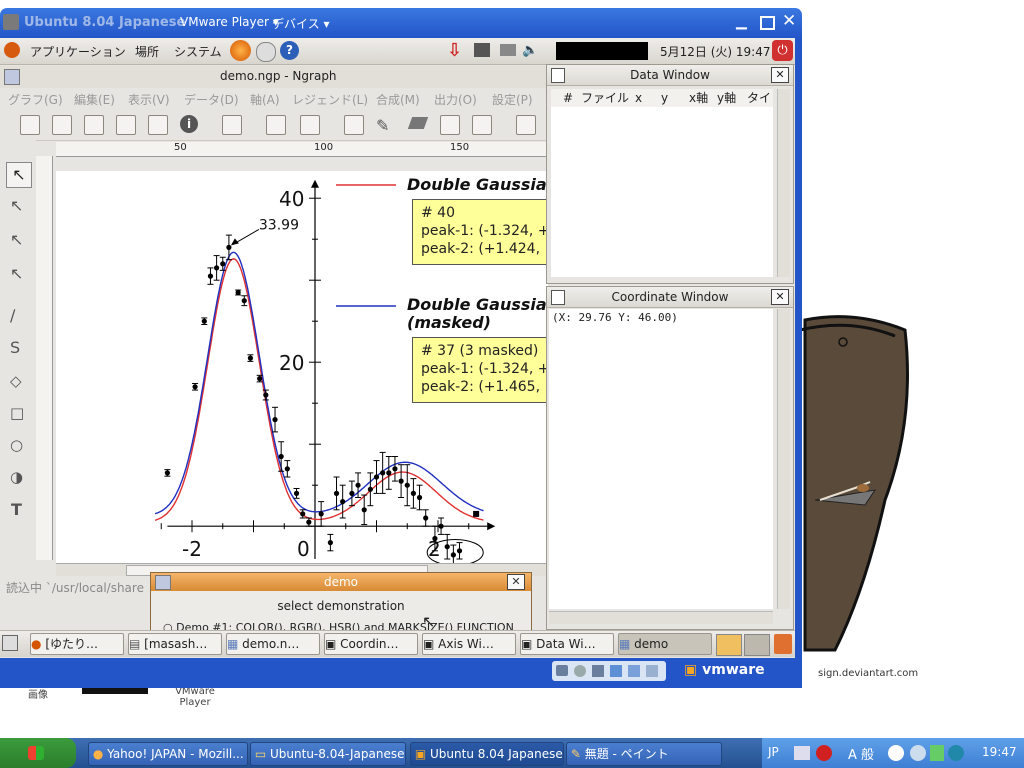 The width and height of the screenshot is (1024, 768). What do you see at coordinates (158, 125) in the screenshot?
I see `toolbar-scale-icon` at bounding box center [158, 125].